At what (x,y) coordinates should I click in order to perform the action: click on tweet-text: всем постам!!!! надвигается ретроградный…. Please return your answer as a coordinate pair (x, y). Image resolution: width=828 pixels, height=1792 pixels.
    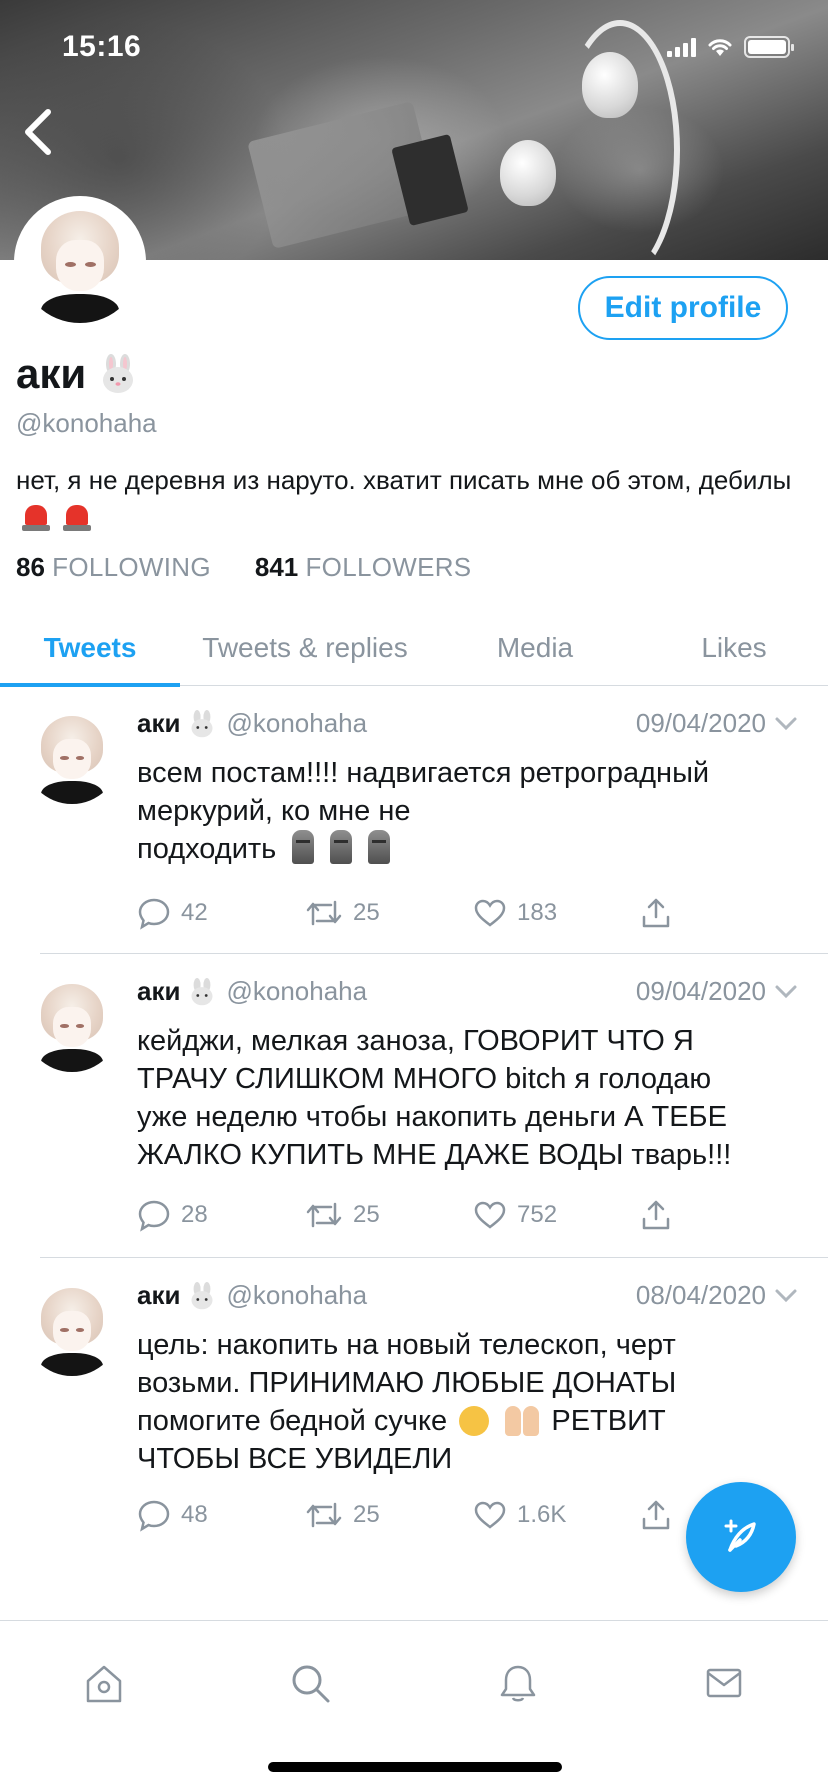
    Looking at the image, I should click on (472, 811).